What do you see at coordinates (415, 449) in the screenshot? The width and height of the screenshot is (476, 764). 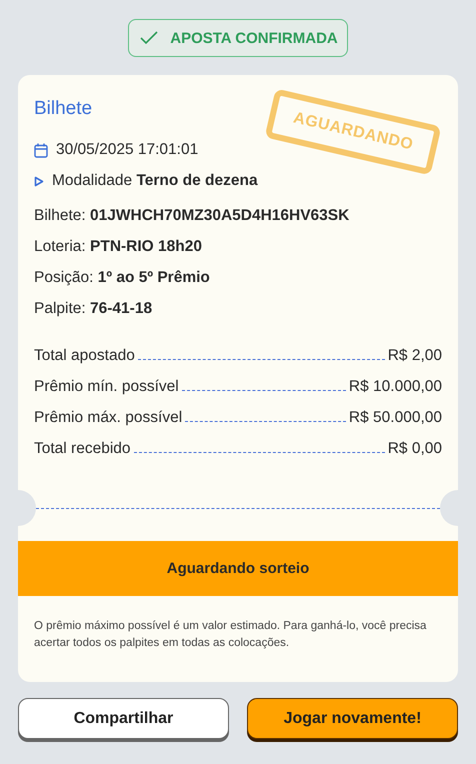 I see `total-value: R$ 0,00` at bounding box center [415, 449].